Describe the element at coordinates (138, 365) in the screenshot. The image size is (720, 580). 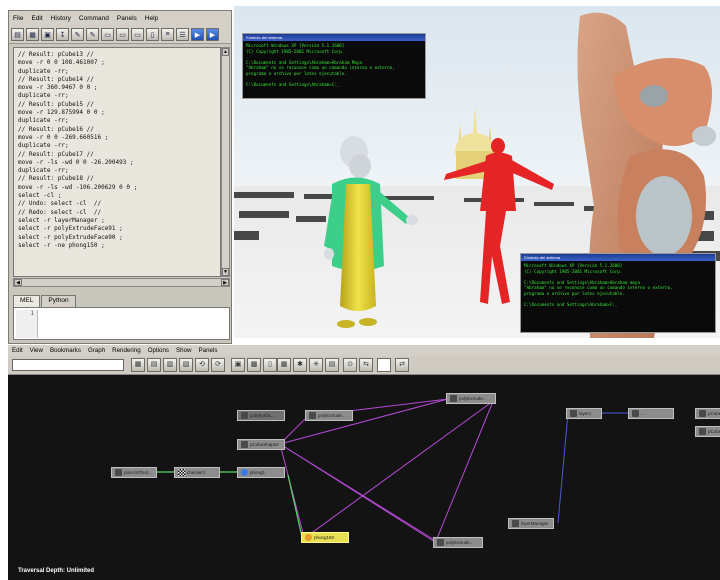
I see `graph-materials-icon: ▦` at that location.